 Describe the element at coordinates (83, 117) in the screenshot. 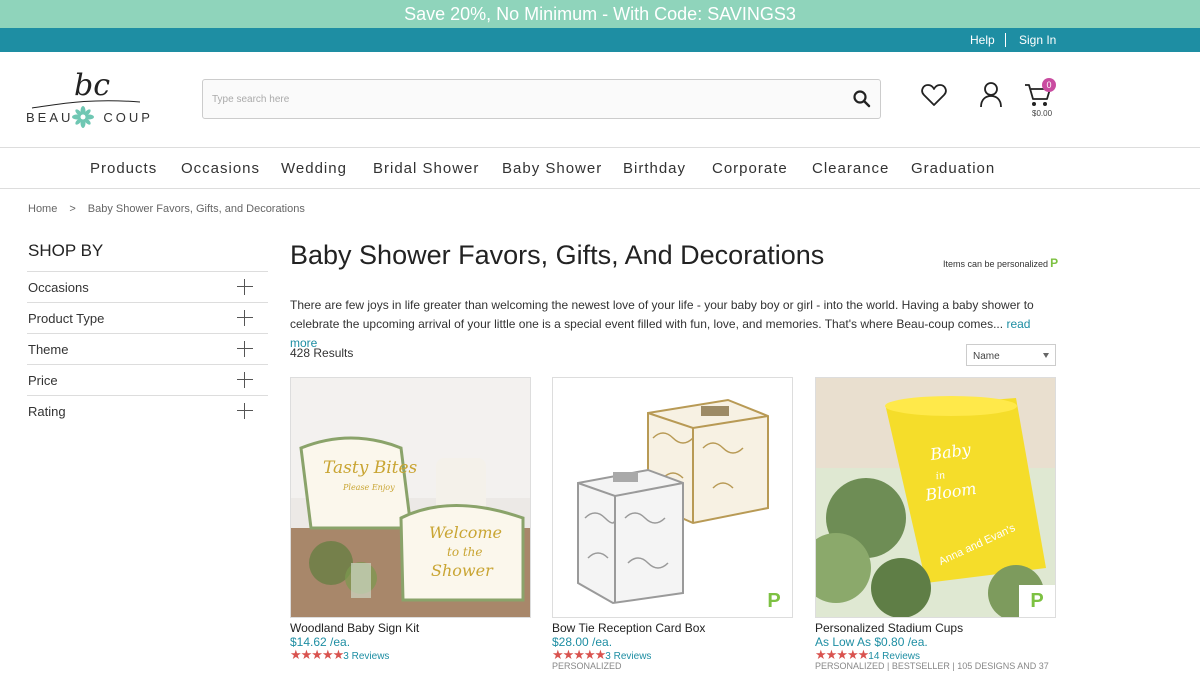

I see `flower-icon` at that location.